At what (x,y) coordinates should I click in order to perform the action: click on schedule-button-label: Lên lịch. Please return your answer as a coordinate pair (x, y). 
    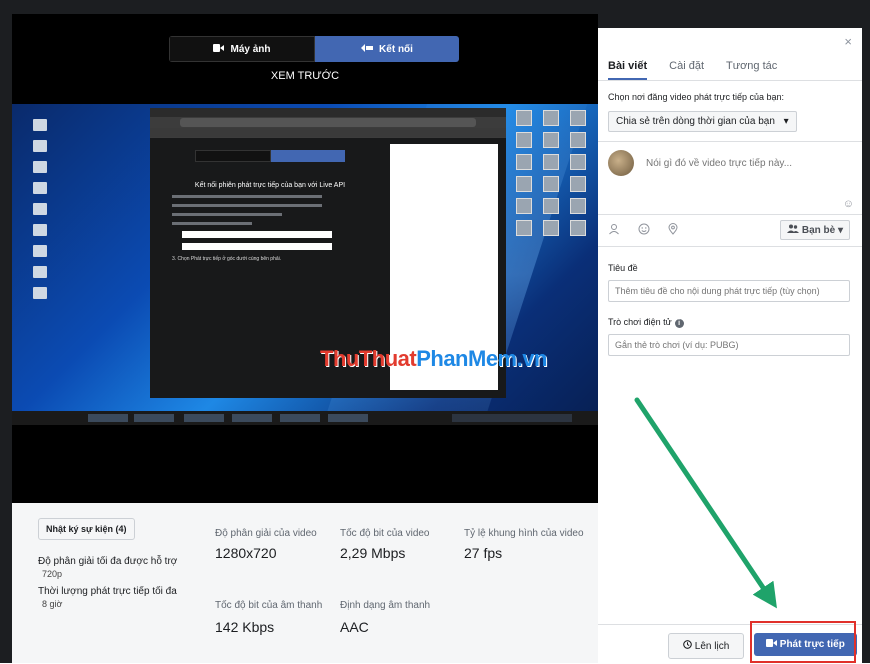
    Looking at the image, I should click on (712, 646).